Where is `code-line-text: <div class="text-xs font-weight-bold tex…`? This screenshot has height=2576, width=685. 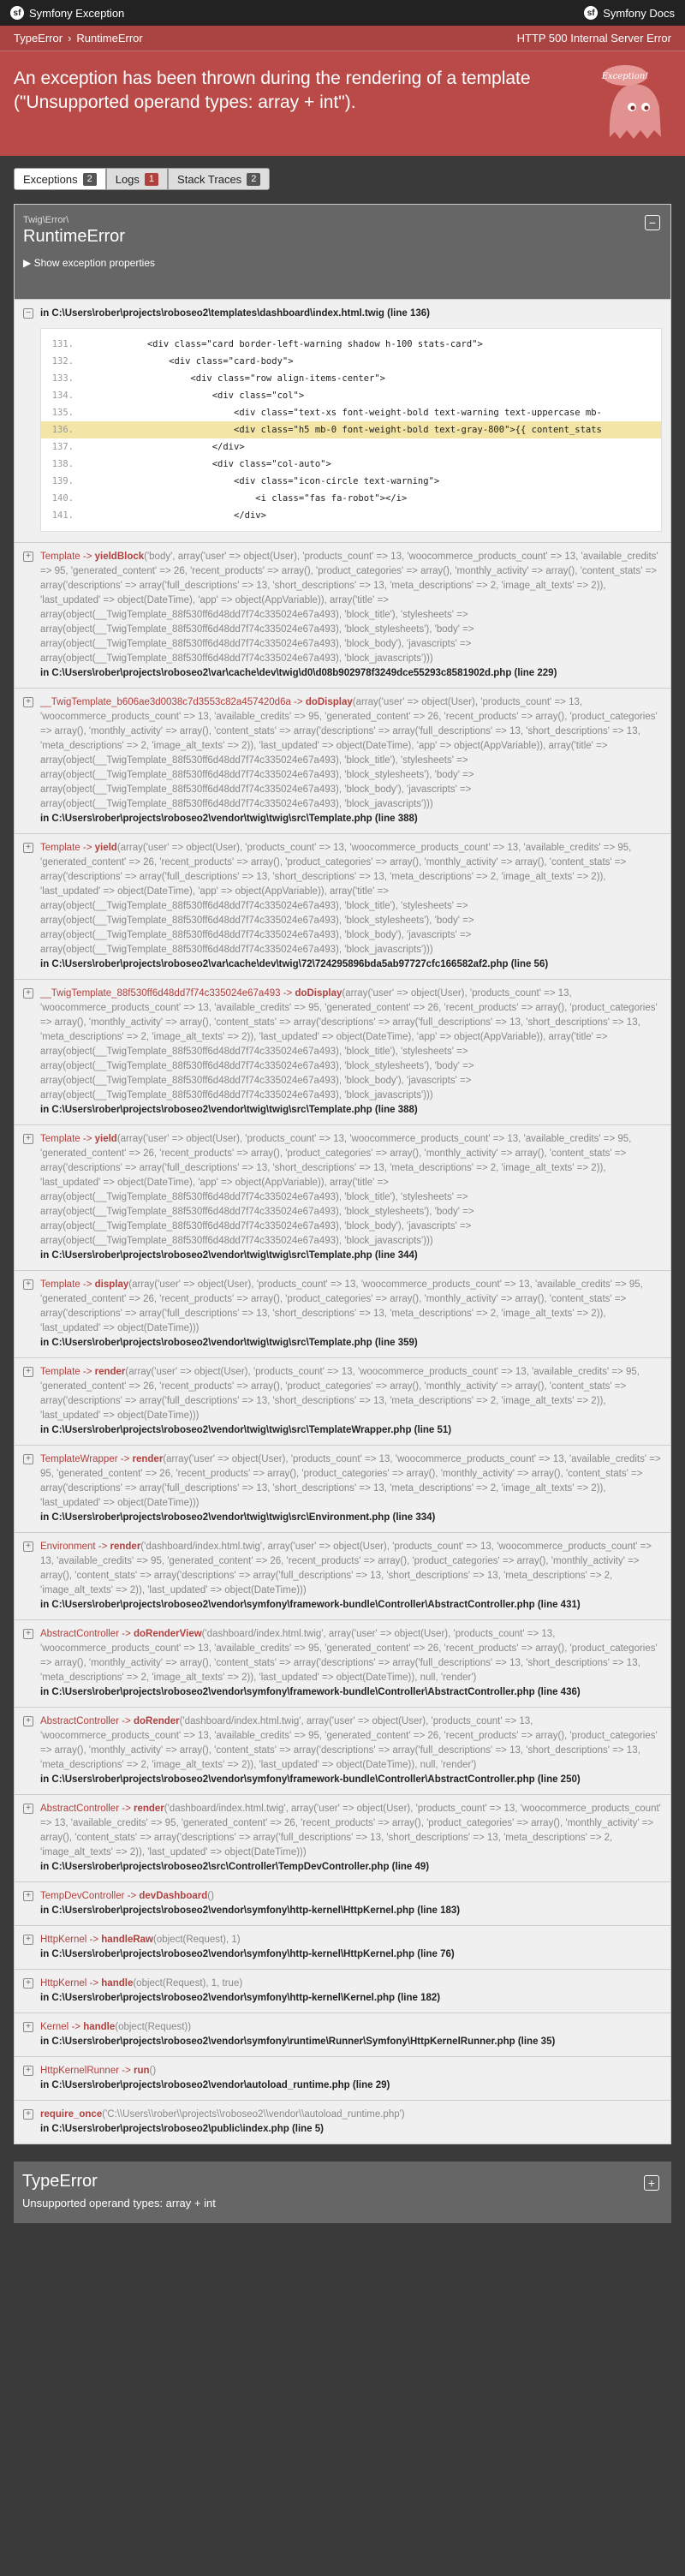 code-line-text: <div class="text-xs font-weight-bold tex… is located at coordinates (342, 413).